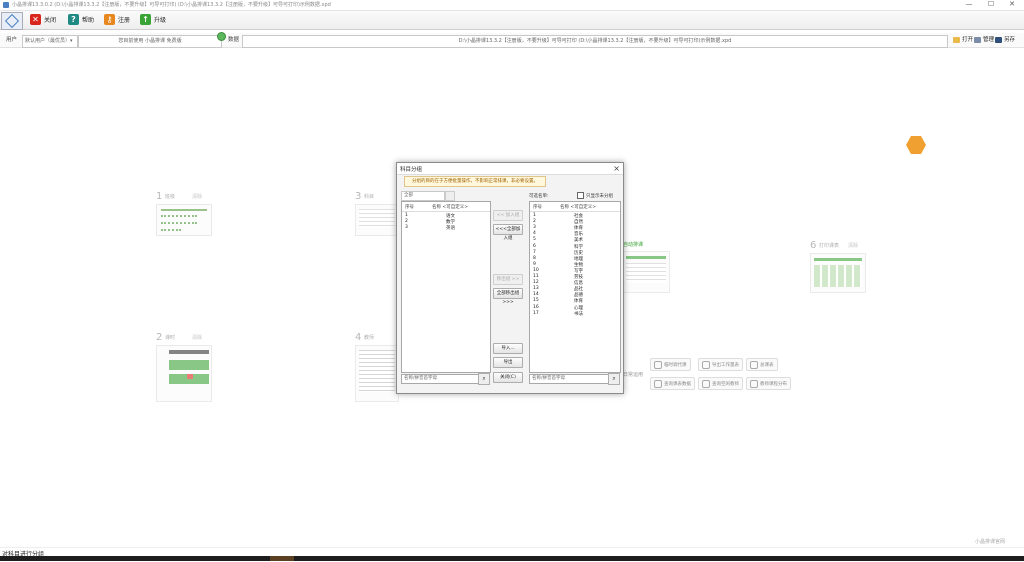 The height and width of the screenshot is (562, 1024). What do you see at coordinates (536, 295) in the screenshot?
I see `list-item-no: 14` at bounding box center [536, 295].